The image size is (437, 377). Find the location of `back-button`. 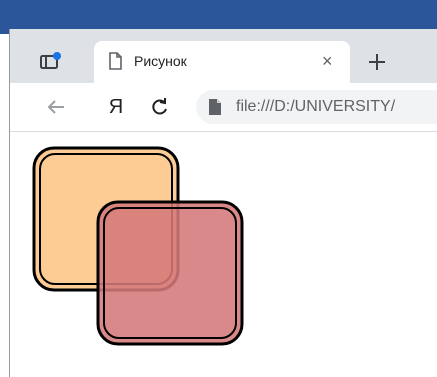

back-button is located at coordinates (56, 107).